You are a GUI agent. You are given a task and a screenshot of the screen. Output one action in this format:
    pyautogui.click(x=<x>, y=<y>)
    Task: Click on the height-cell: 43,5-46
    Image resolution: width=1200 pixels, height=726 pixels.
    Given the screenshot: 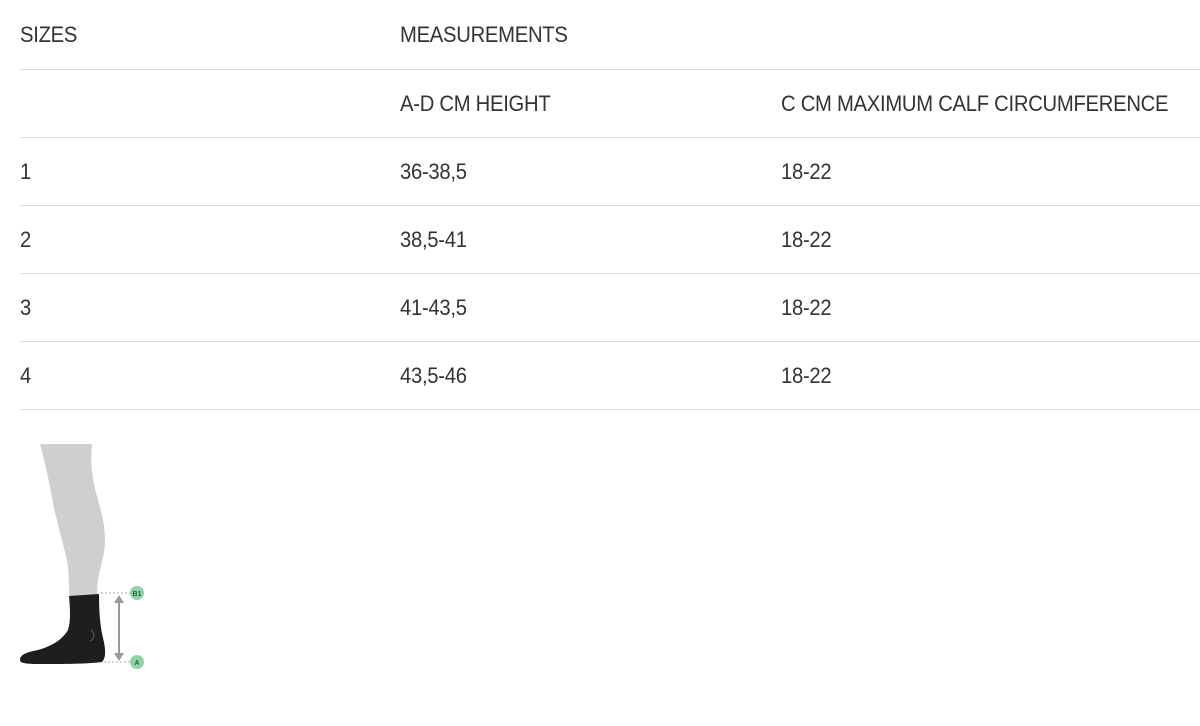 What is the action you would take?
    pyautogui.click(x=433, y=375)
    